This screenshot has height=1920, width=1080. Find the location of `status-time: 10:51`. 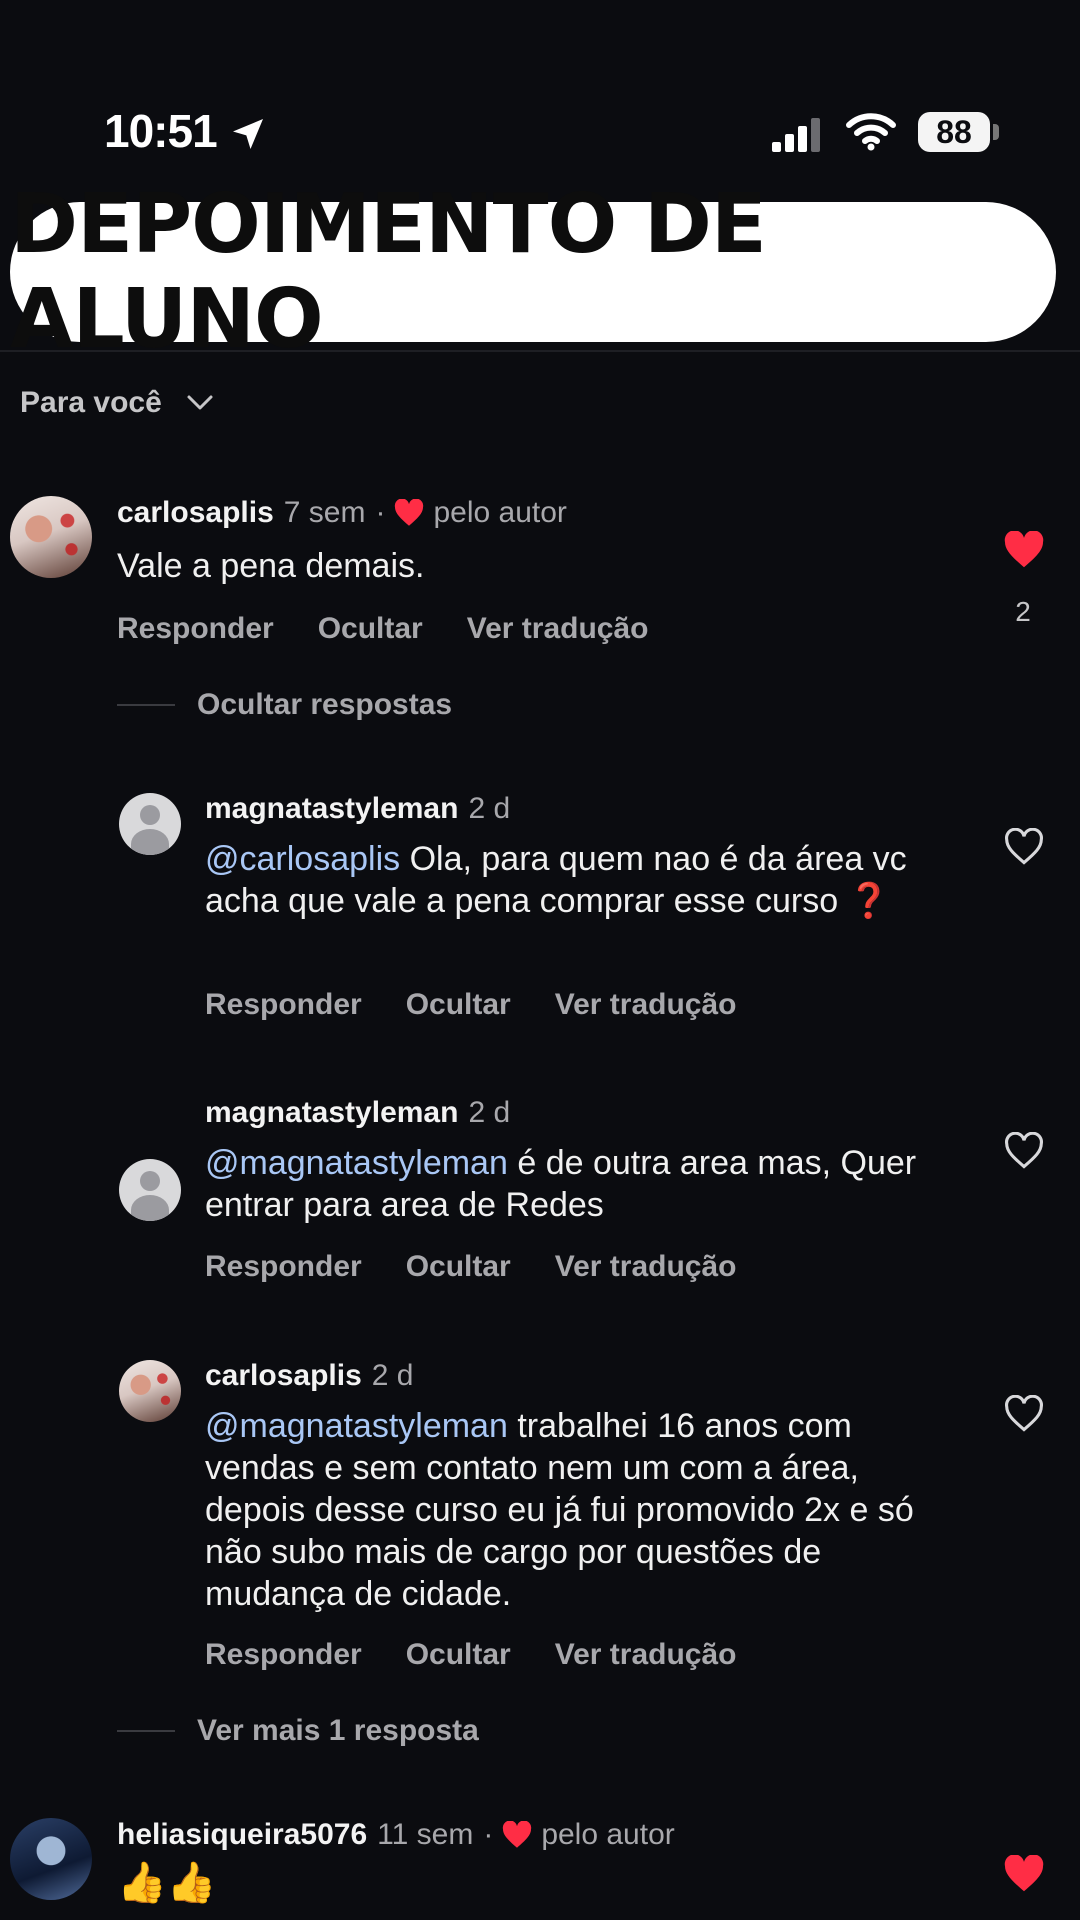

status-time: 10:51 is located at coordinates (161, 131).